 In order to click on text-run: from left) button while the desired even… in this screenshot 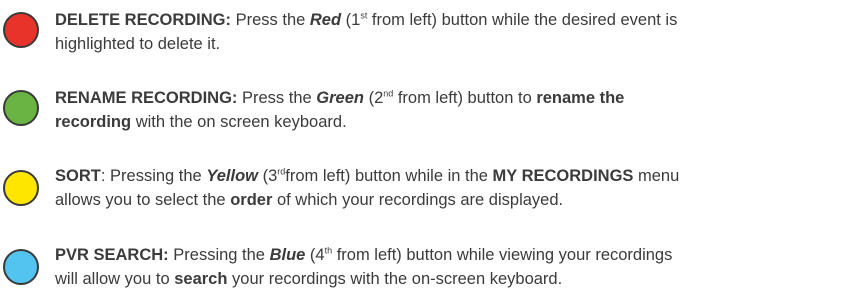, I will do `click(522, 20)`.